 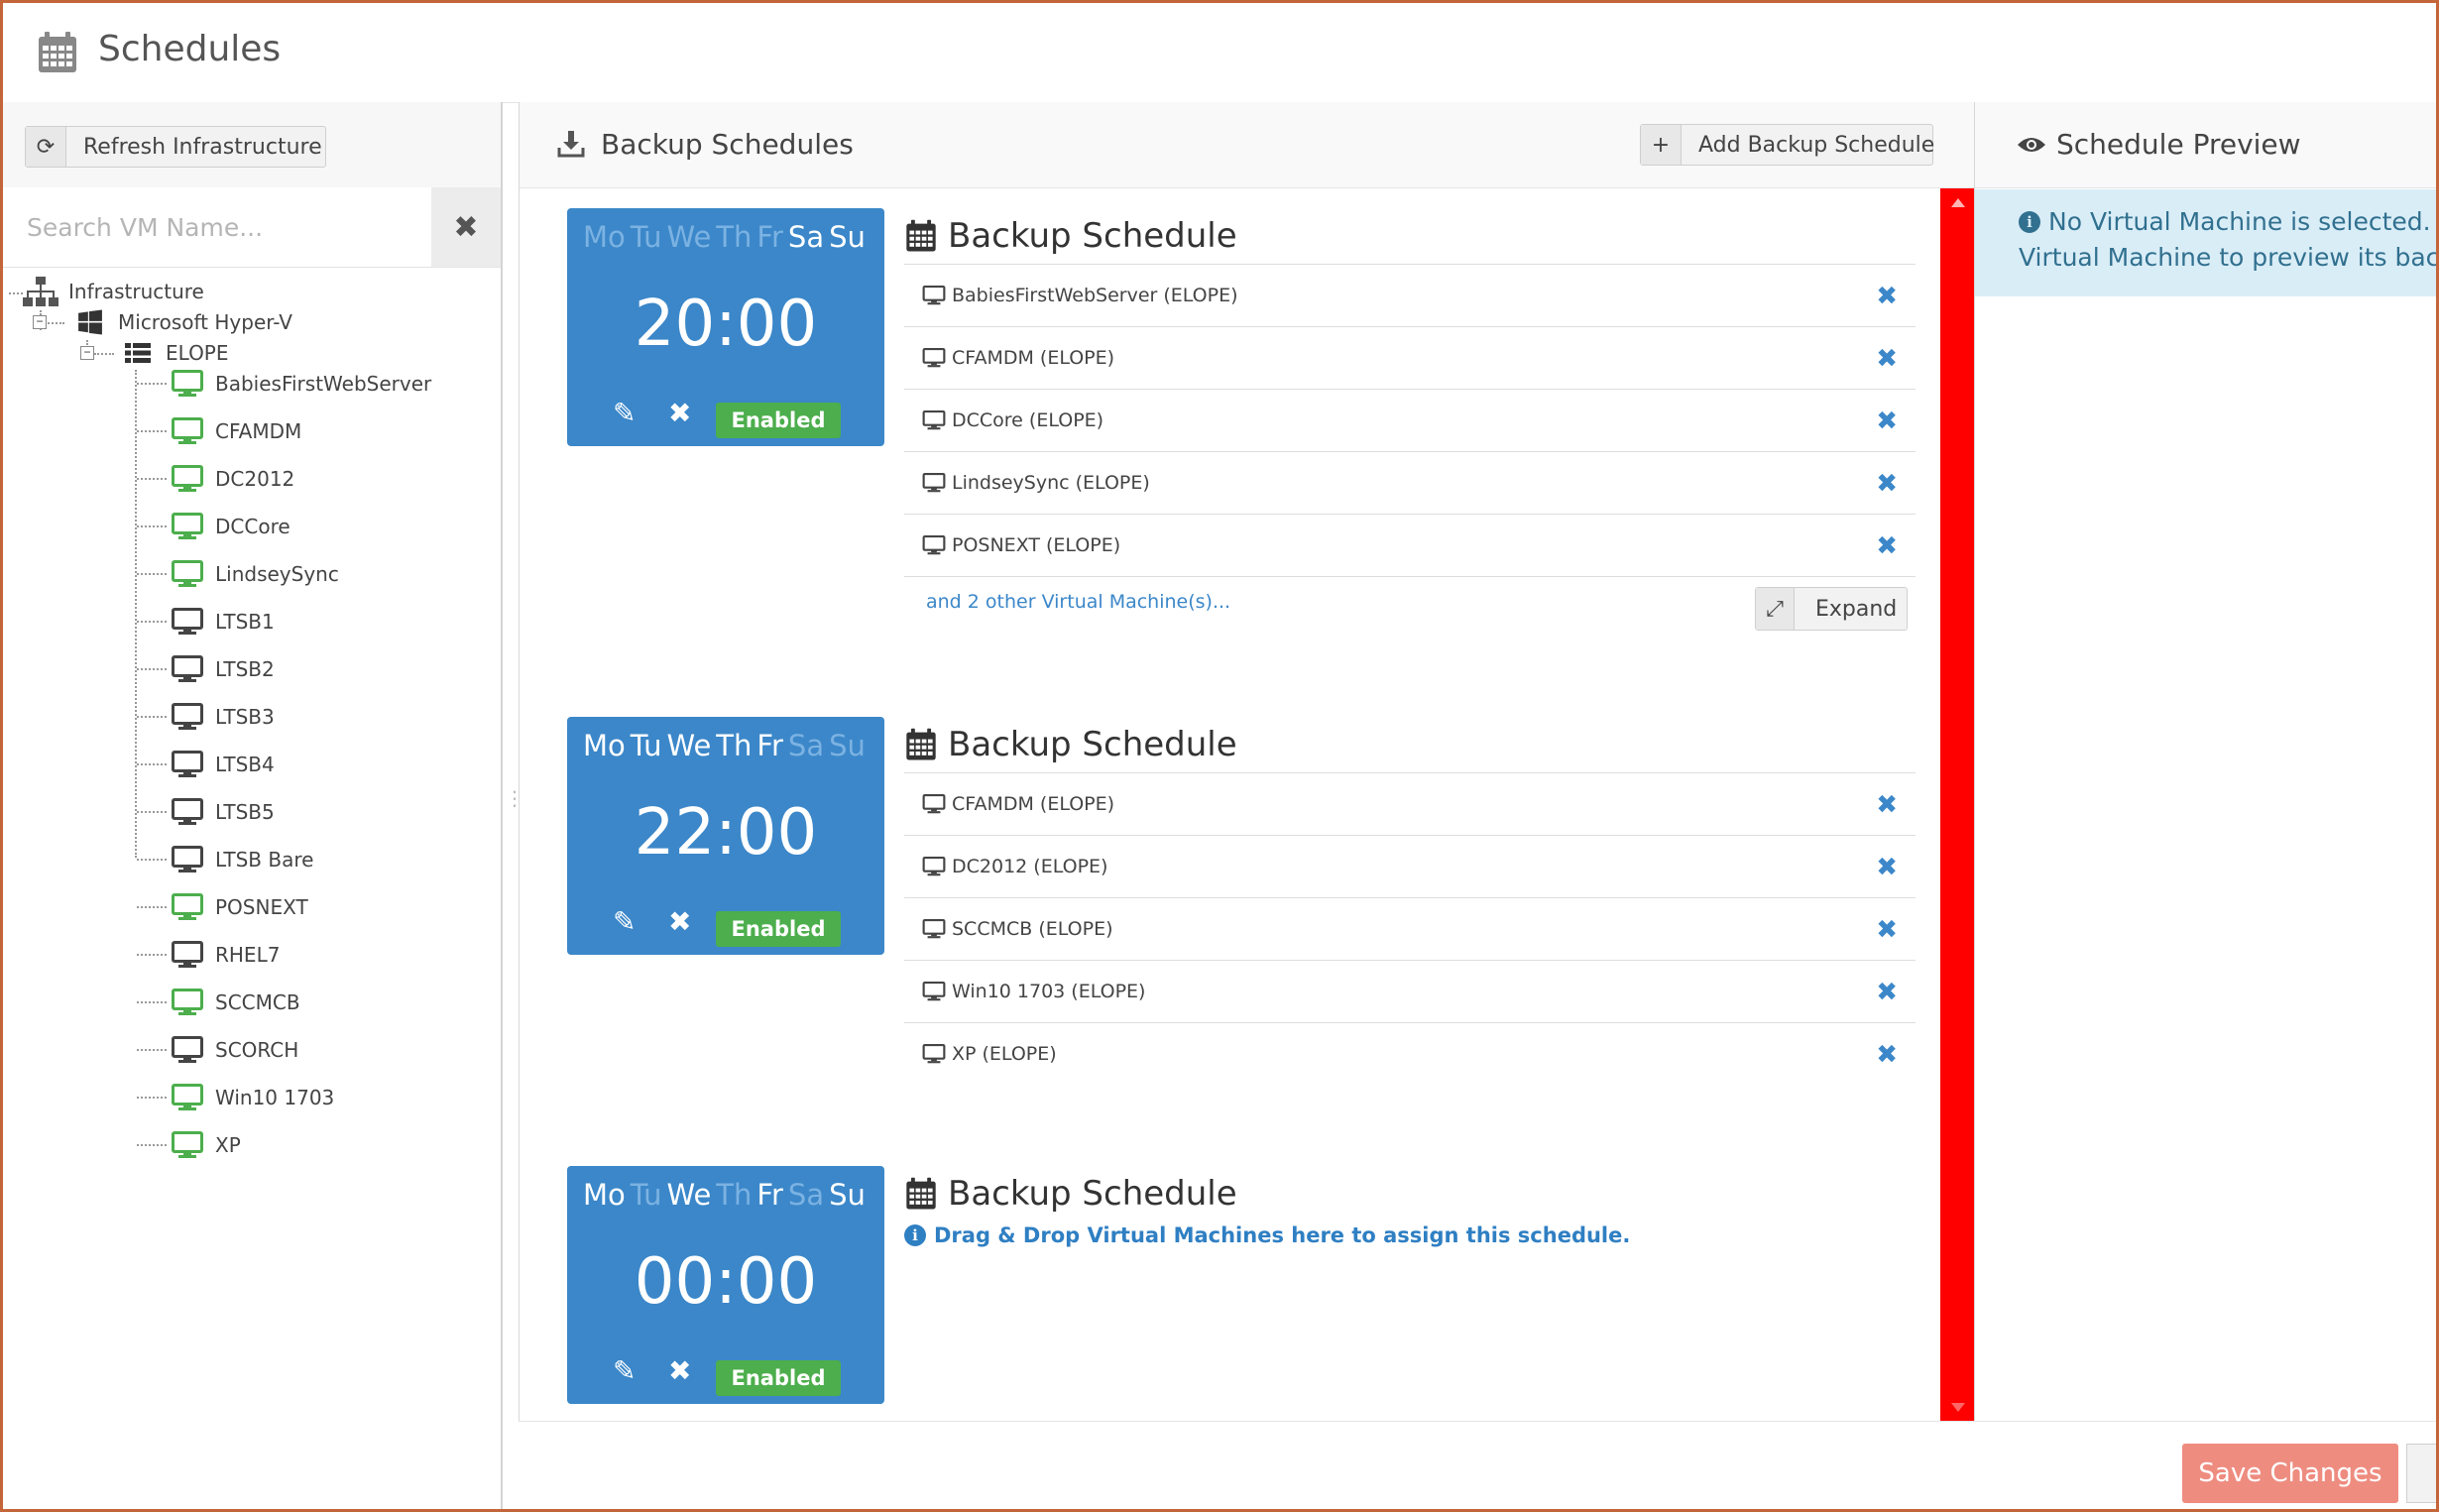 I want to click on assigned-vm-row: Win10 1703 (ELOPE) ✖, so click(x=1410, y=991).